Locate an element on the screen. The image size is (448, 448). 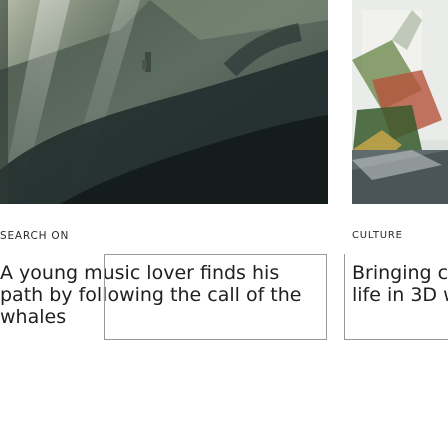
headline-line: Bringing ch is located at coordinates (400, 273).